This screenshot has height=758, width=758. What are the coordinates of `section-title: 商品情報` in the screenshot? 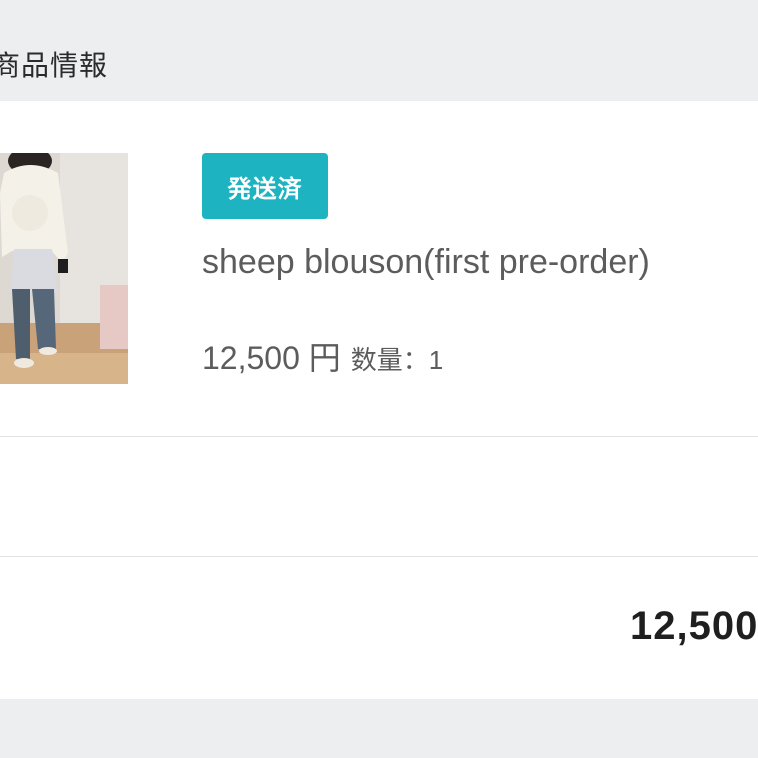 It's located at (54, 65).